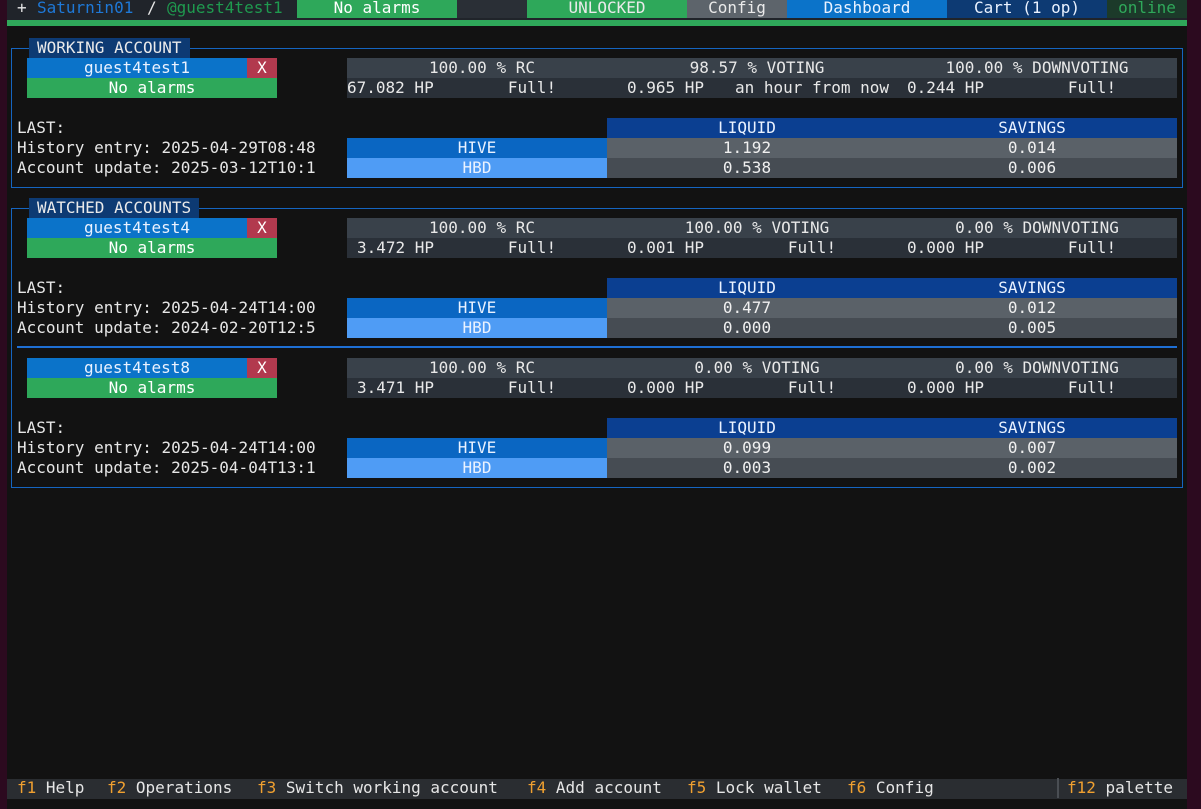  I want to click on palette-binding: f12 palette, so click(1127, 788).